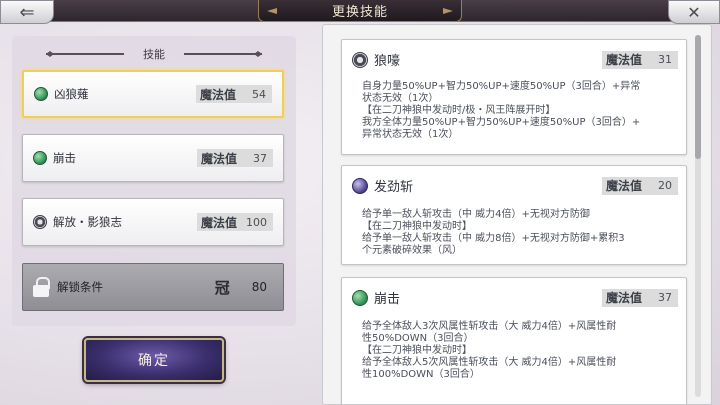 This screenshot has width=720, height=405. I want to click on back-arrow-icon: ⇐, so click(27, 12).